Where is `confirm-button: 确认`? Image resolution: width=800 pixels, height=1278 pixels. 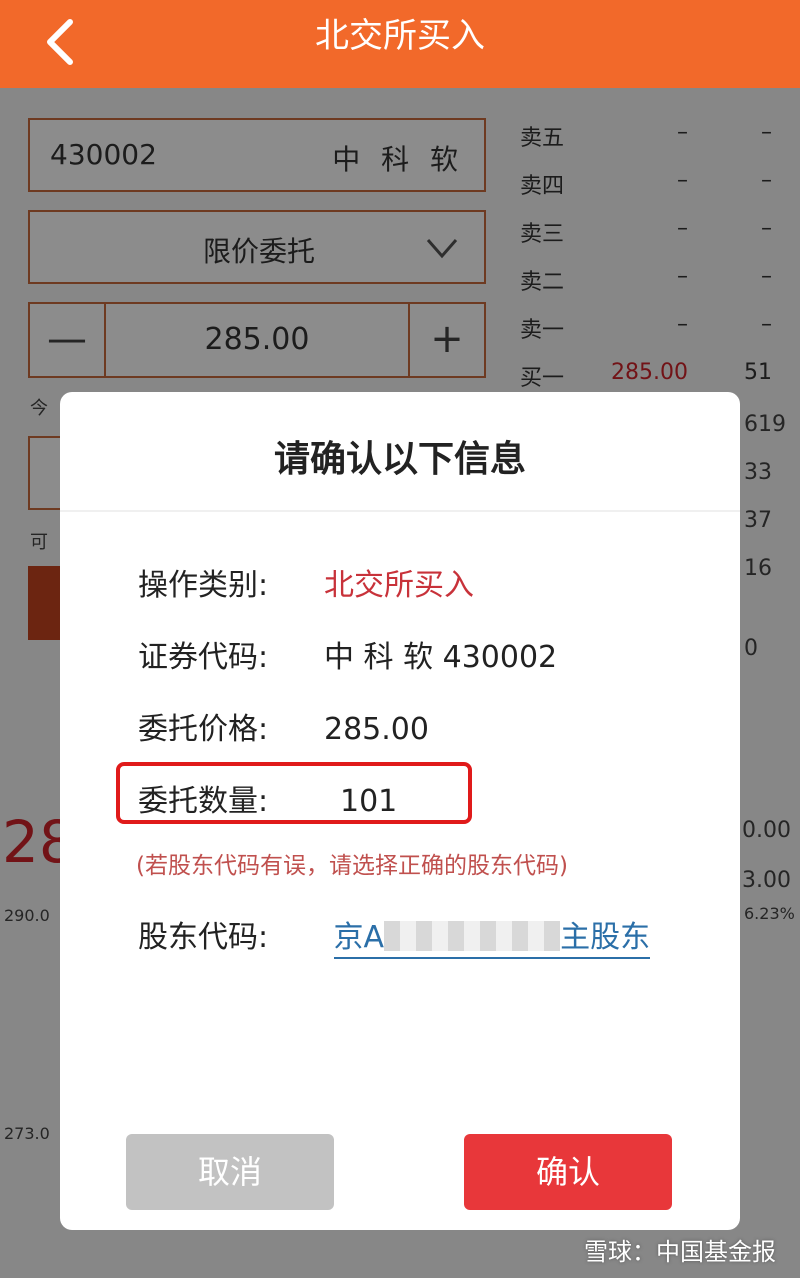 confirm-button: 确认 is located at coordinates (568, 1172).